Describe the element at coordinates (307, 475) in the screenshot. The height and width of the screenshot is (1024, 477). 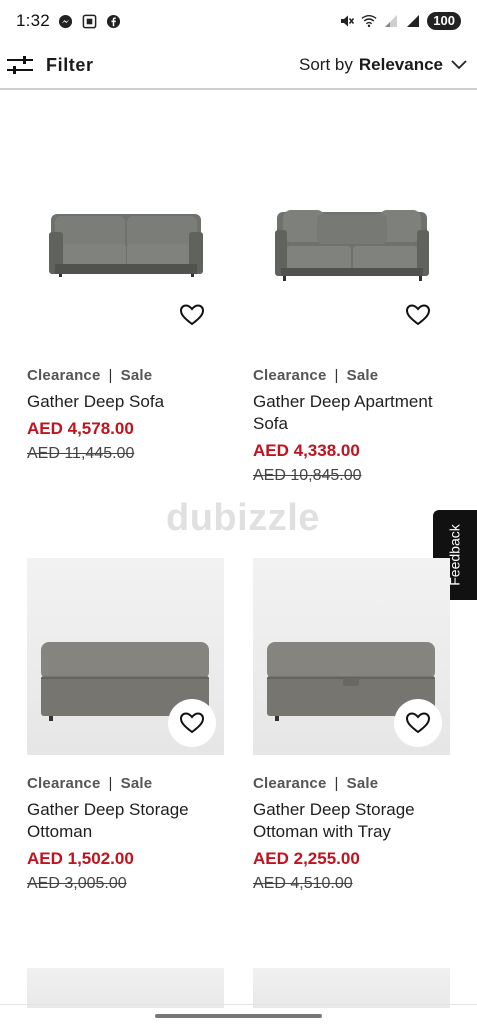
I see `original-price: AED 10,845.00` at that location.